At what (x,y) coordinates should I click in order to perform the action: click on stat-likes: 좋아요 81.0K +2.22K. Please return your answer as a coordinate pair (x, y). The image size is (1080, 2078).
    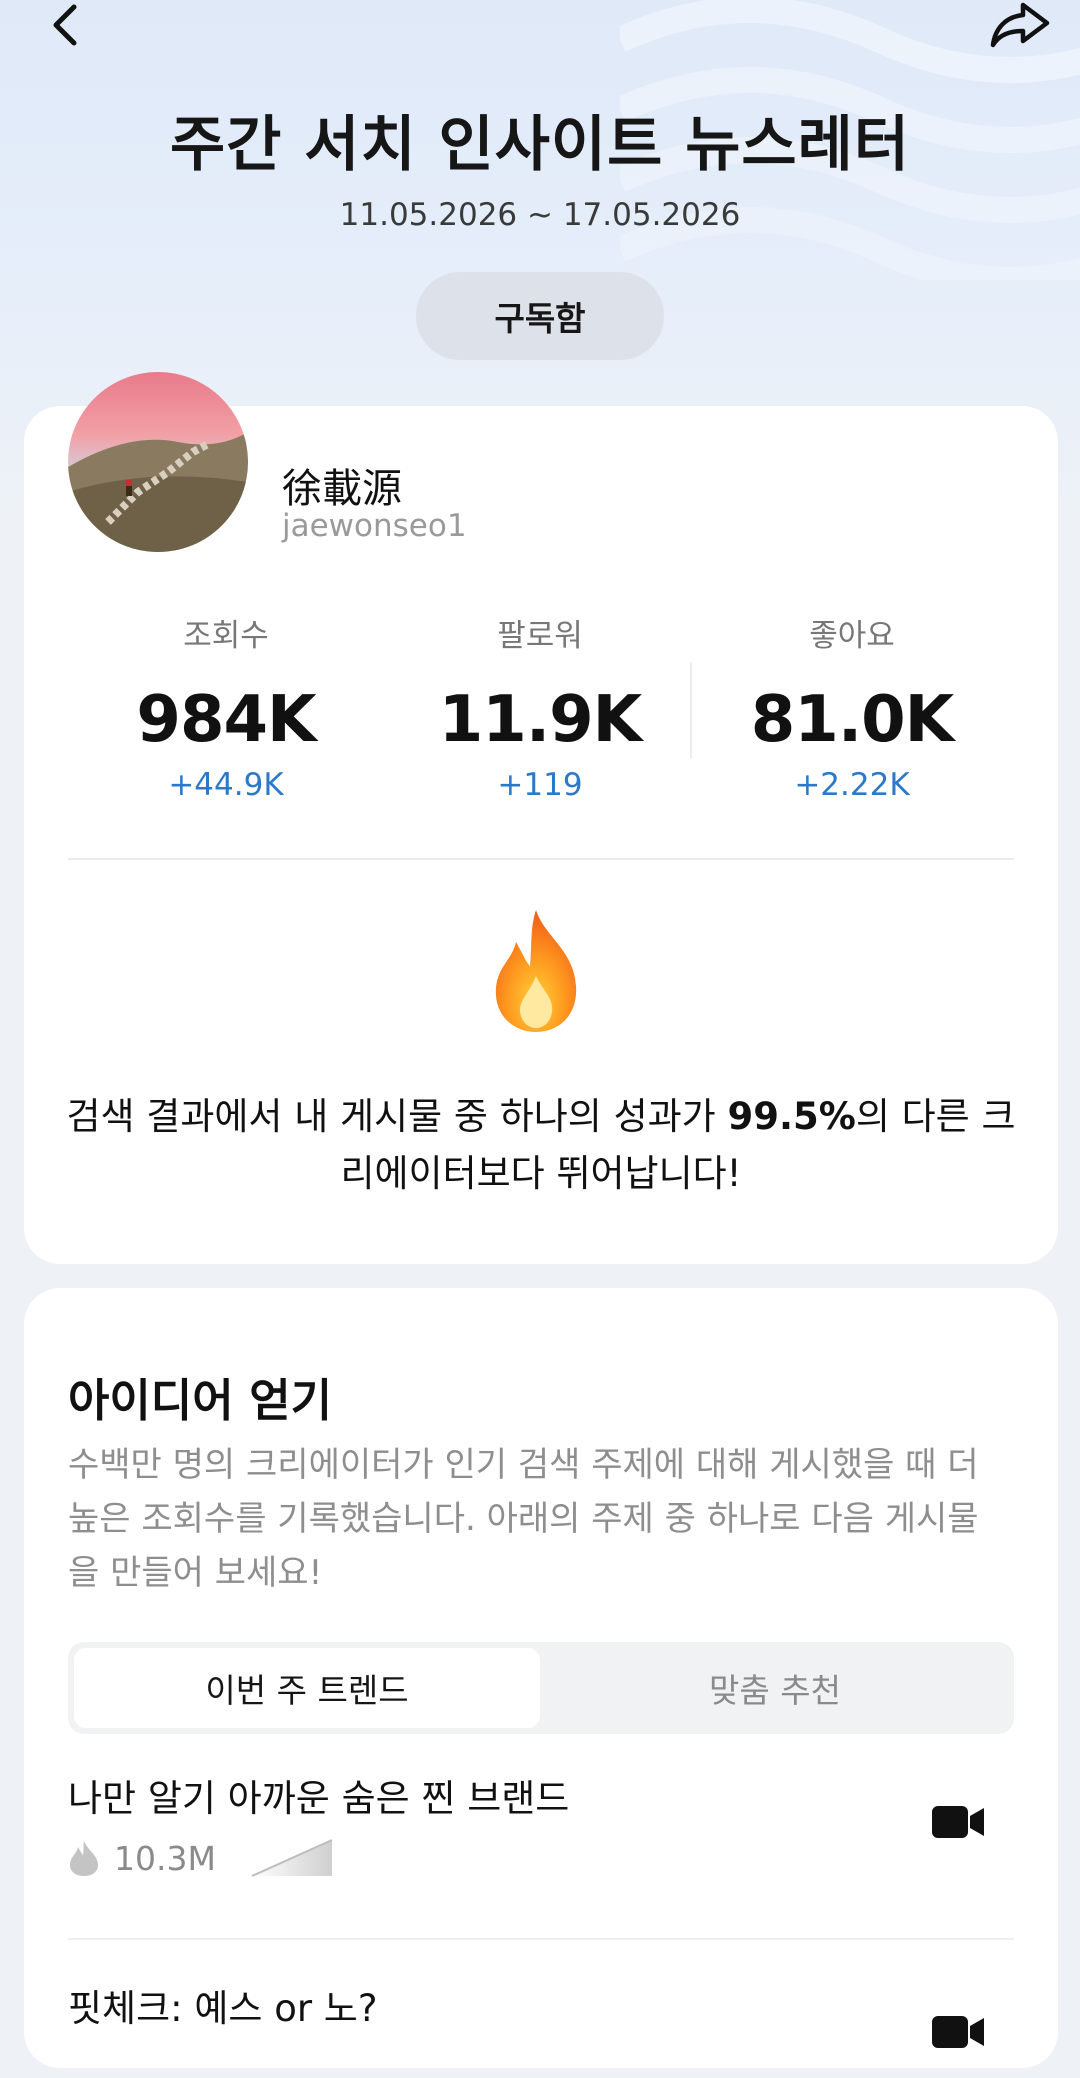
    Looking at the image, I should click on (852, 706).